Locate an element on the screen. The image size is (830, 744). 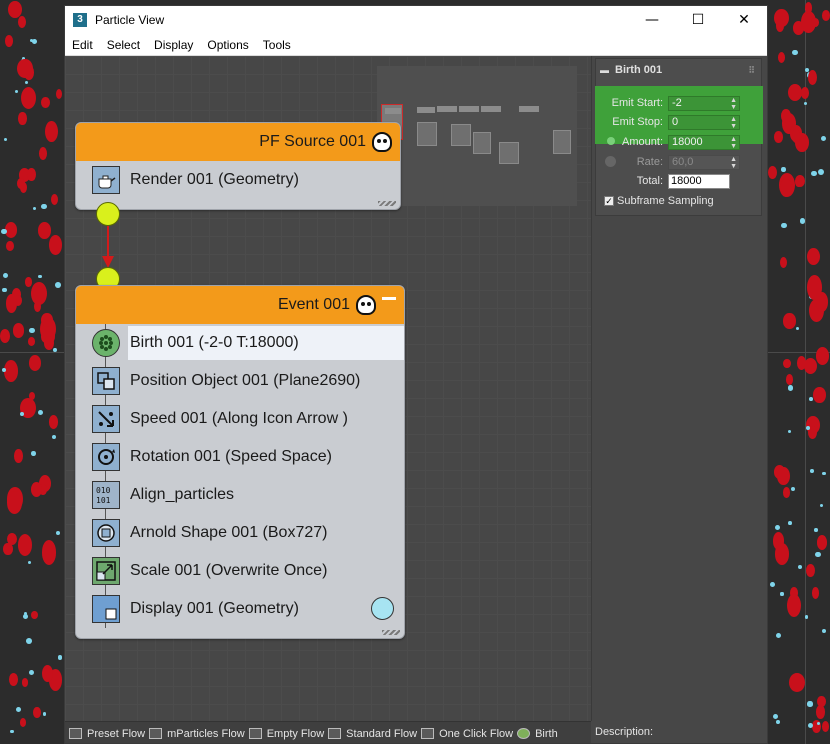
event-title: Event 001 is located at coordinates (313, 304).